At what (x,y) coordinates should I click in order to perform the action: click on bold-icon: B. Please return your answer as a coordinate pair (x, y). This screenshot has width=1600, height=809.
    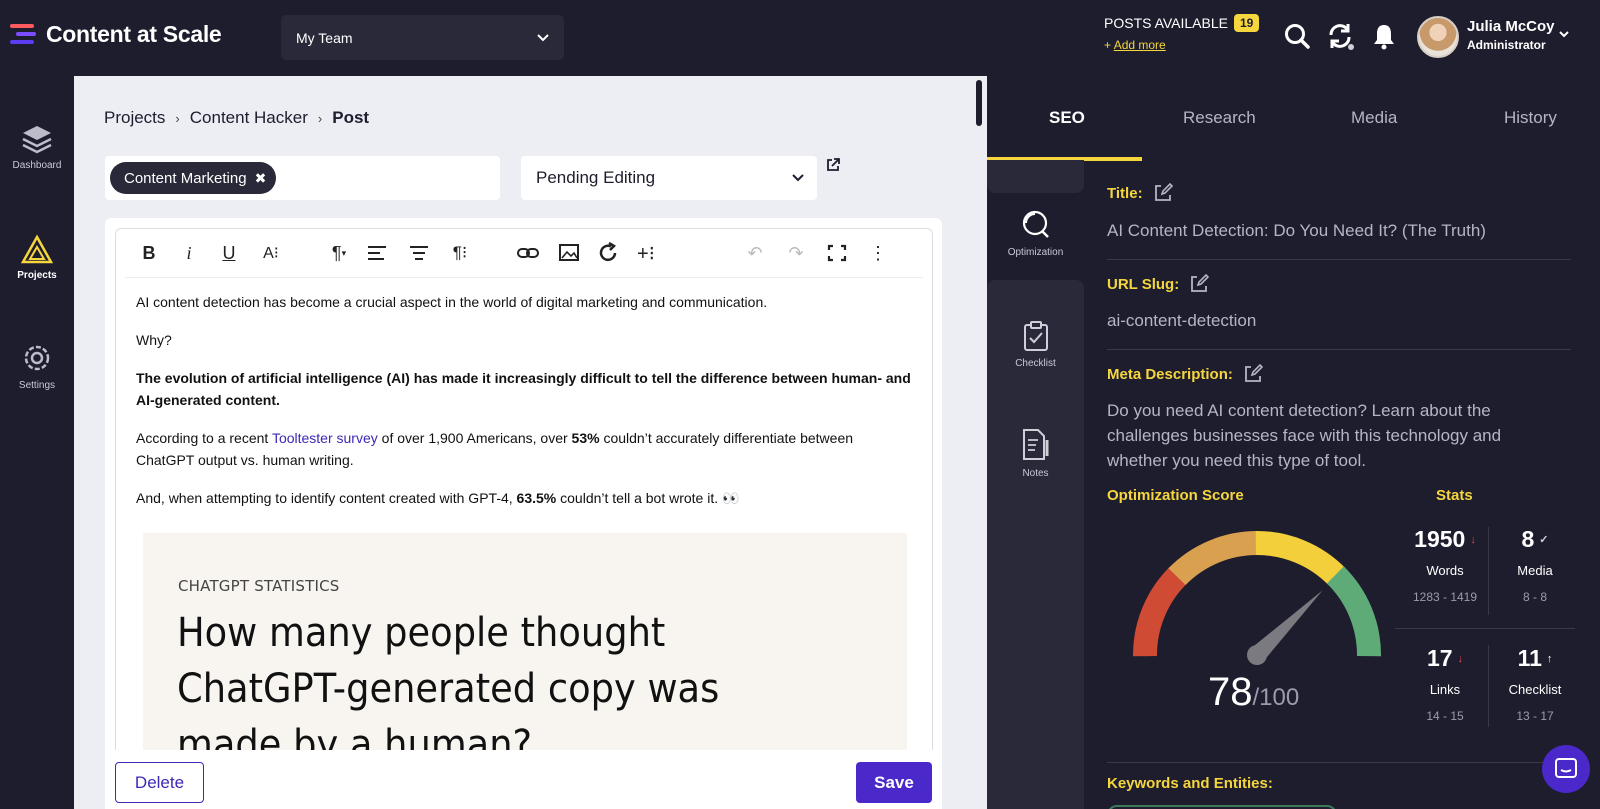
    Looking at the image, I should click on (149, 253).